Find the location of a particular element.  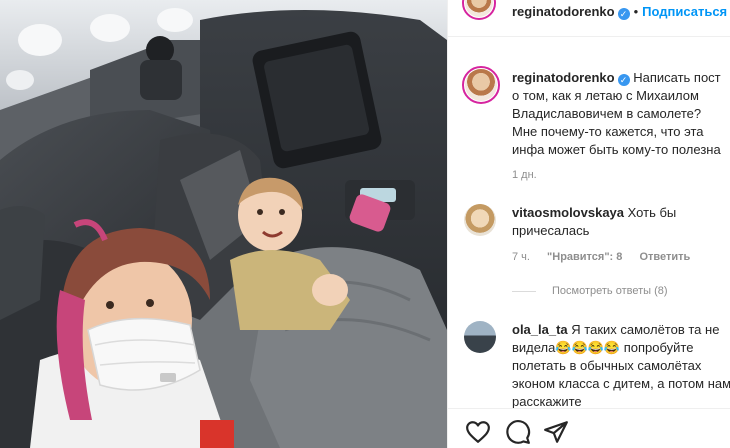

action-bar is located at coordinates (589, 428).